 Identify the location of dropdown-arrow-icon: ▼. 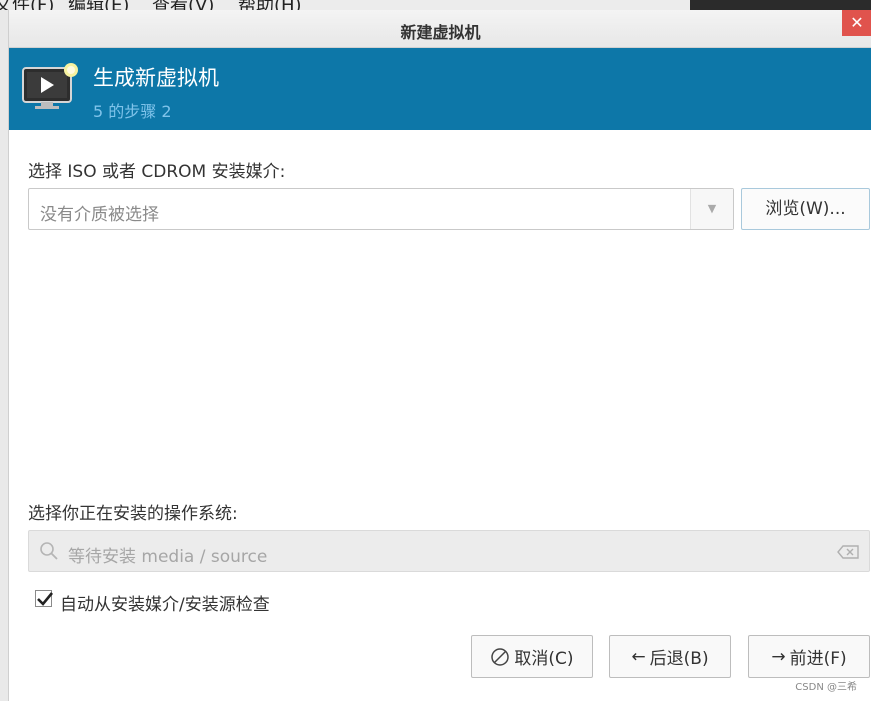
(711, 209).